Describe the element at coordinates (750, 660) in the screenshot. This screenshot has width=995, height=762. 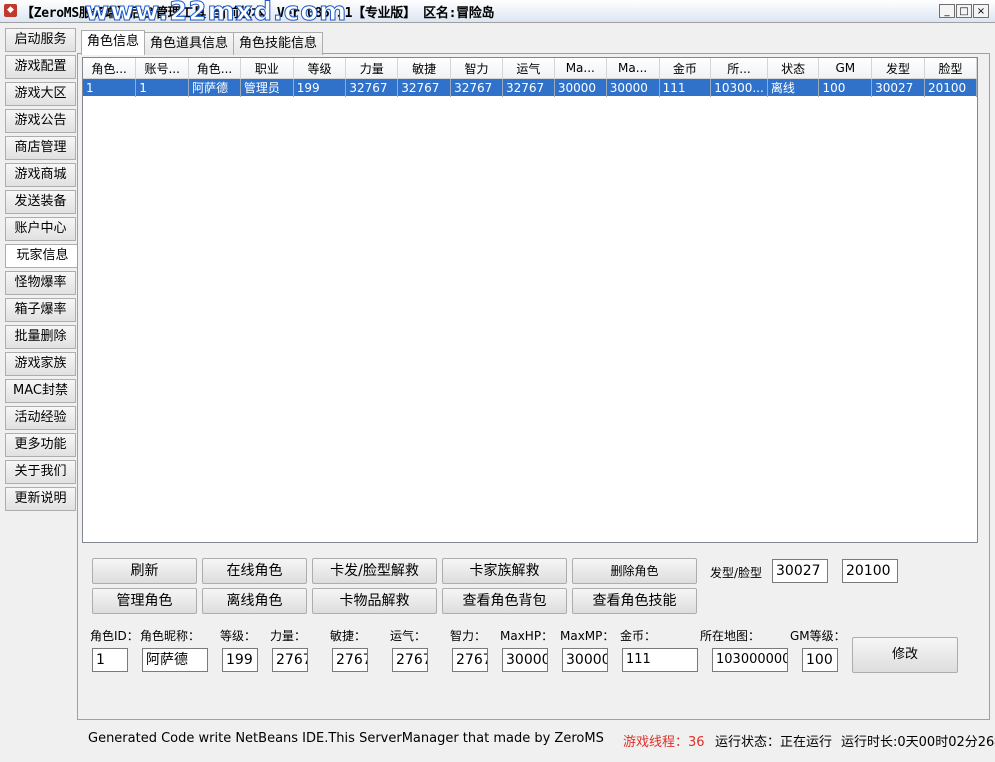
I see `map-field: 103000000` at that location.